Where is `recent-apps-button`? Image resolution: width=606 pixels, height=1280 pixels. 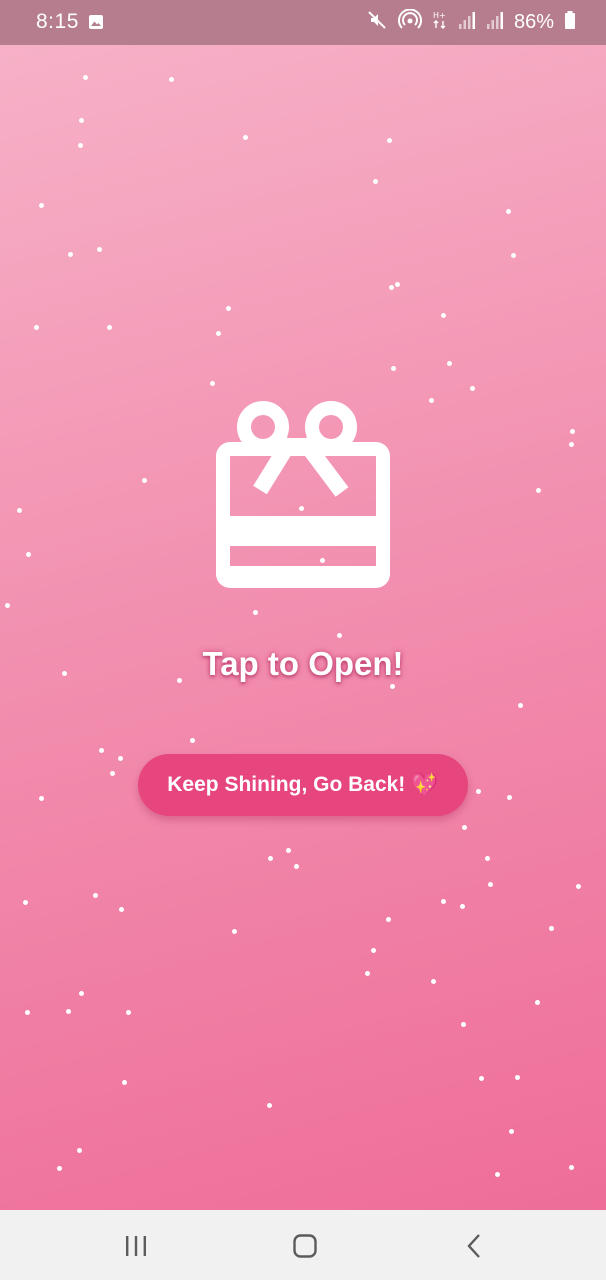 recent-apps-button is located at coordinates (136, 1246).